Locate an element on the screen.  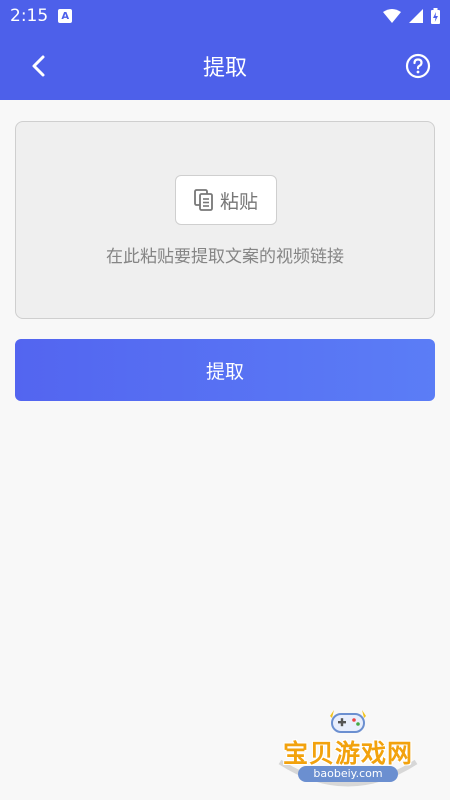
chevron-left-icon is located at coordinates (38, 66).